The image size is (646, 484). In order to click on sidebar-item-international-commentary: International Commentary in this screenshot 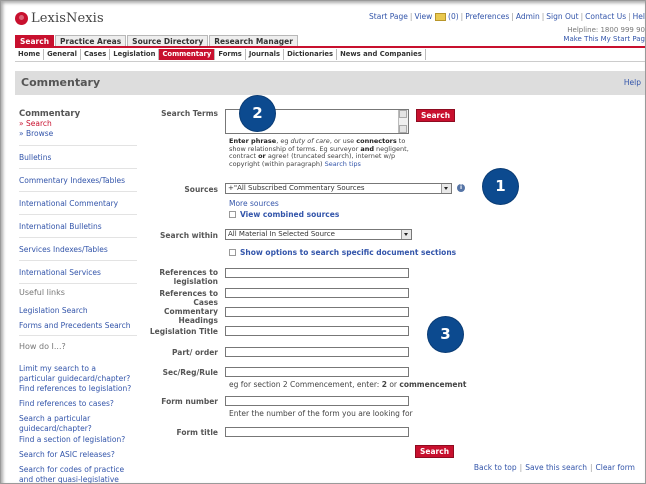, I will do `click(78, 204)`.